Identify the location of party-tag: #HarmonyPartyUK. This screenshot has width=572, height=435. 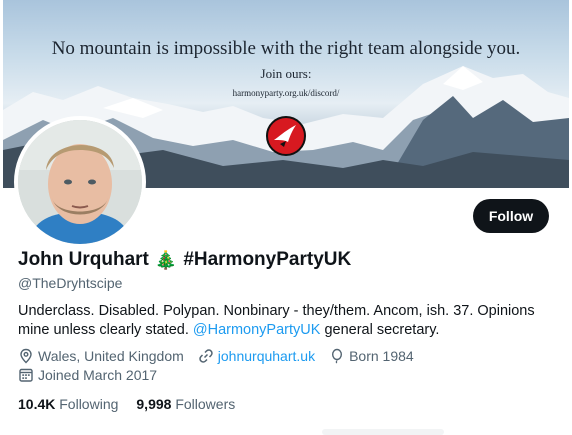
(267, 259).